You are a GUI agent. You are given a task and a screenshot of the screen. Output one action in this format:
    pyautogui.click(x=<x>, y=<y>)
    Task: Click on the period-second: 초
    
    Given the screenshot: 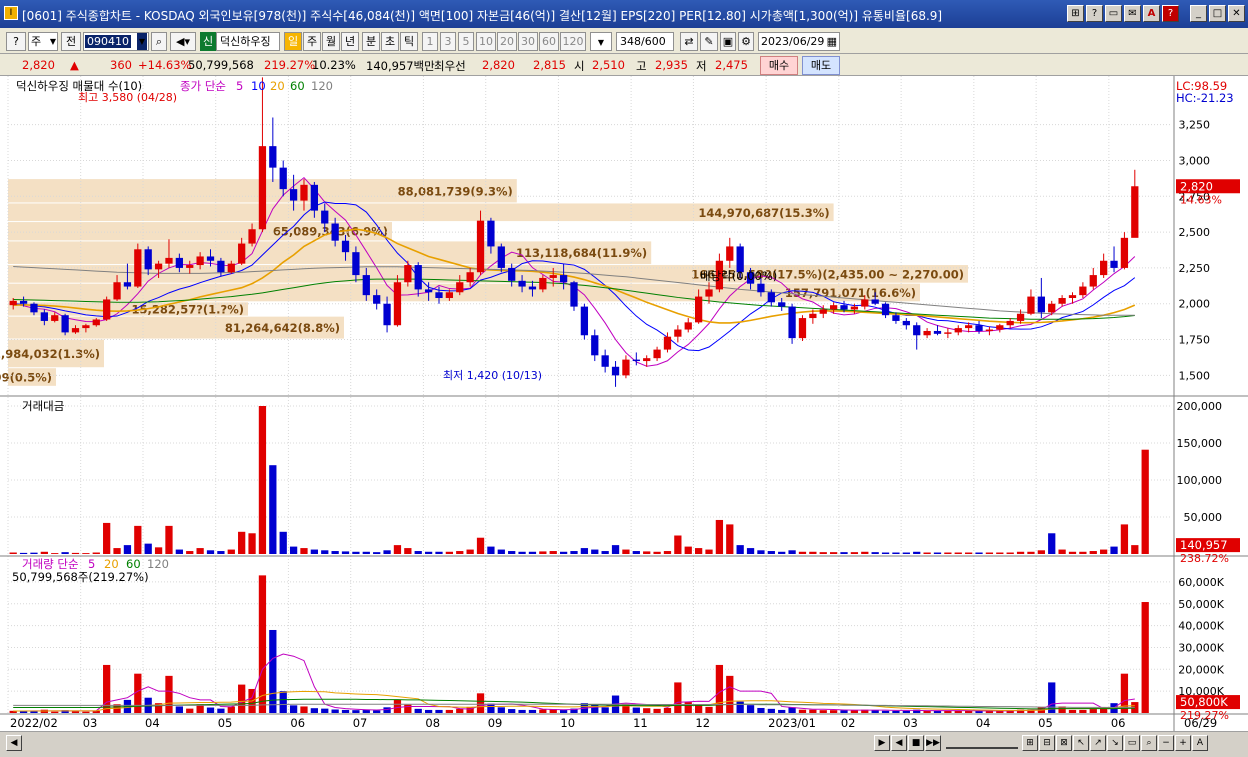 What is the action you would take?
    pyautogui.click(x=390, y=41)
    